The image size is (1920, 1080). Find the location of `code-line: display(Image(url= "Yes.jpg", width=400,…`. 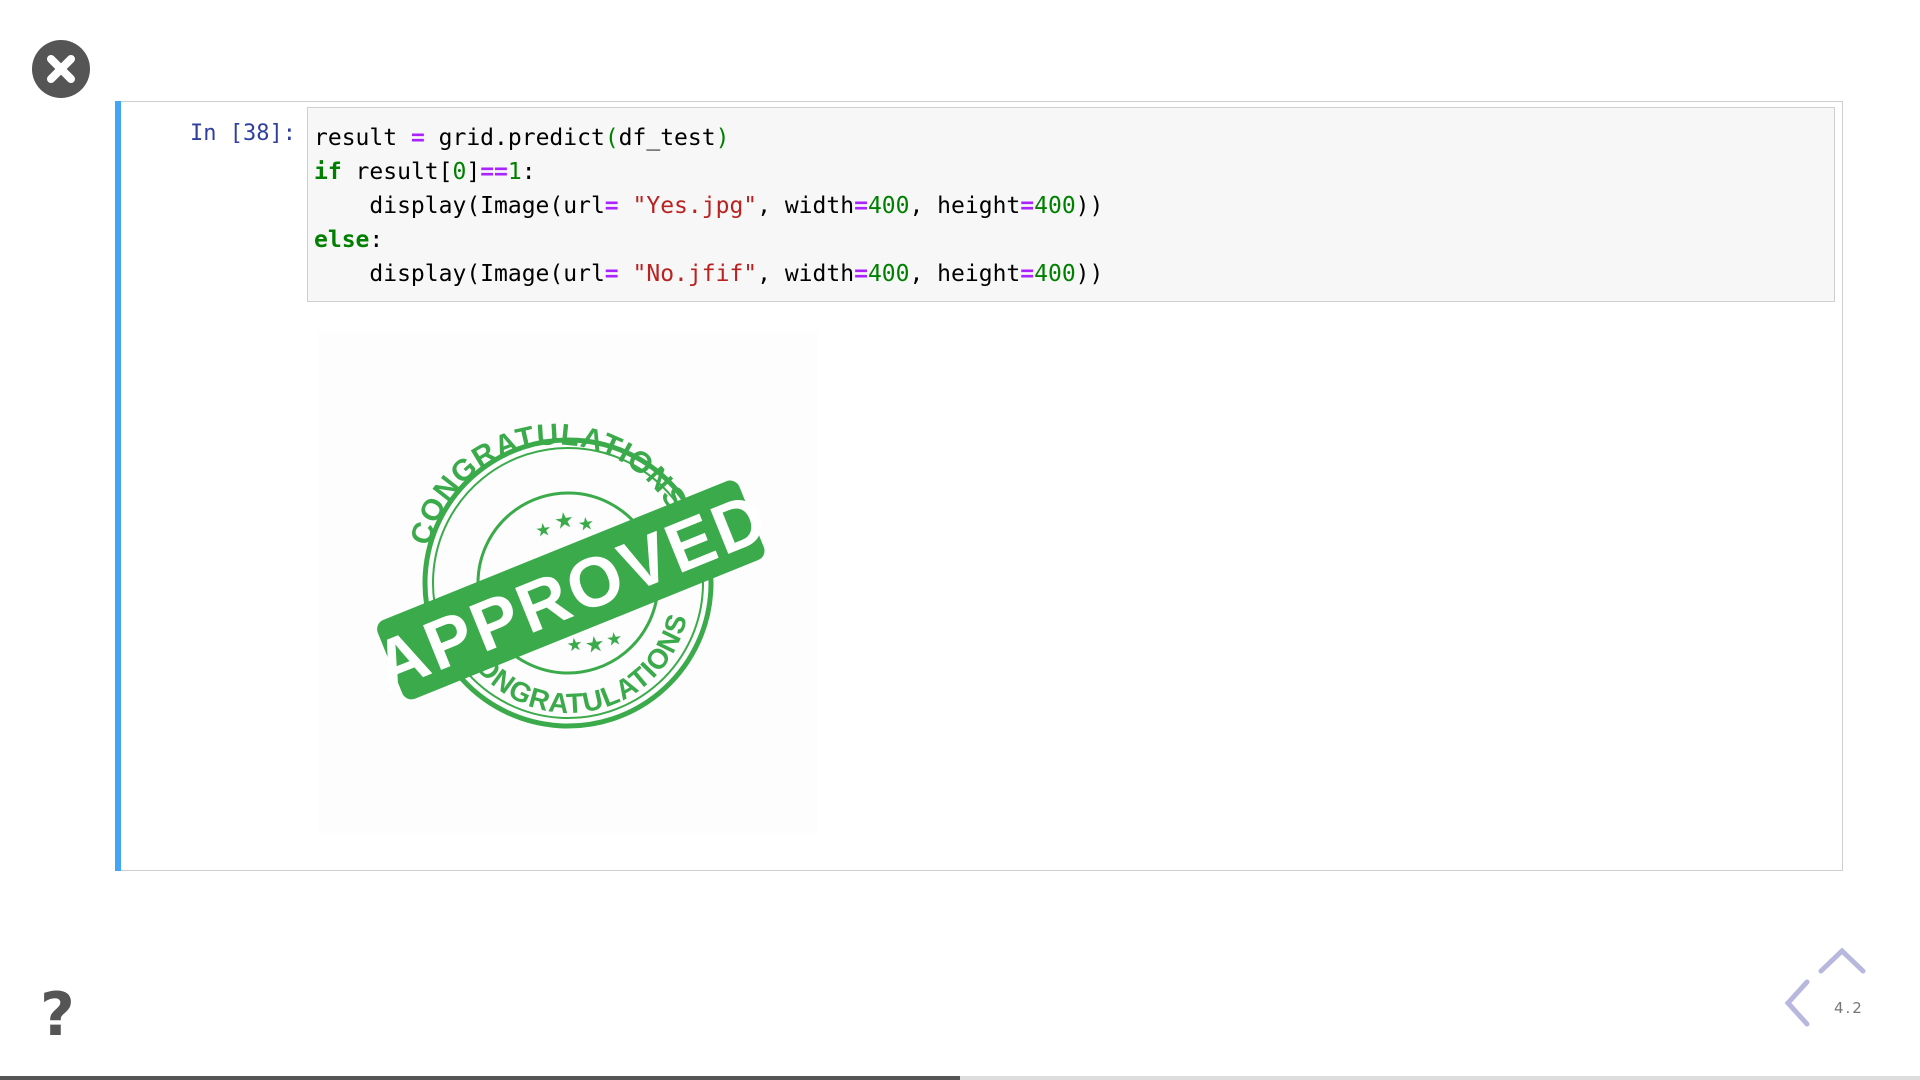

code-line: display(Image(url= "Yes.jpg", width=400,… is located at coordinates (708, 206).